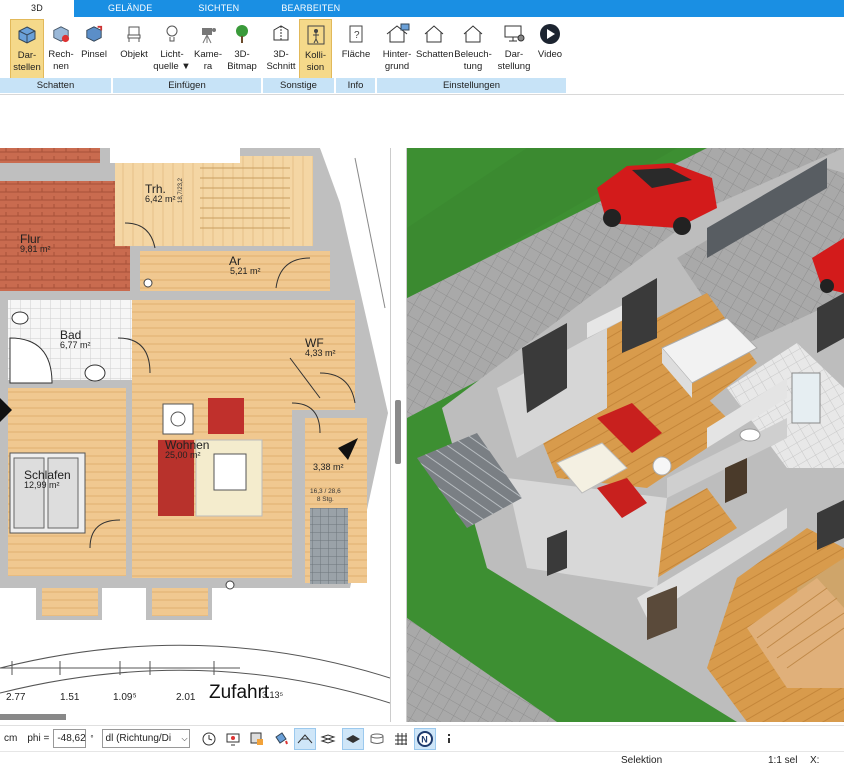 The width and height of the screenshot is (844, 767). Describe the element at coordinates (422, 759) in the screenshot. I see `status-bar: Selektion 1:1 sel X:` at that location.